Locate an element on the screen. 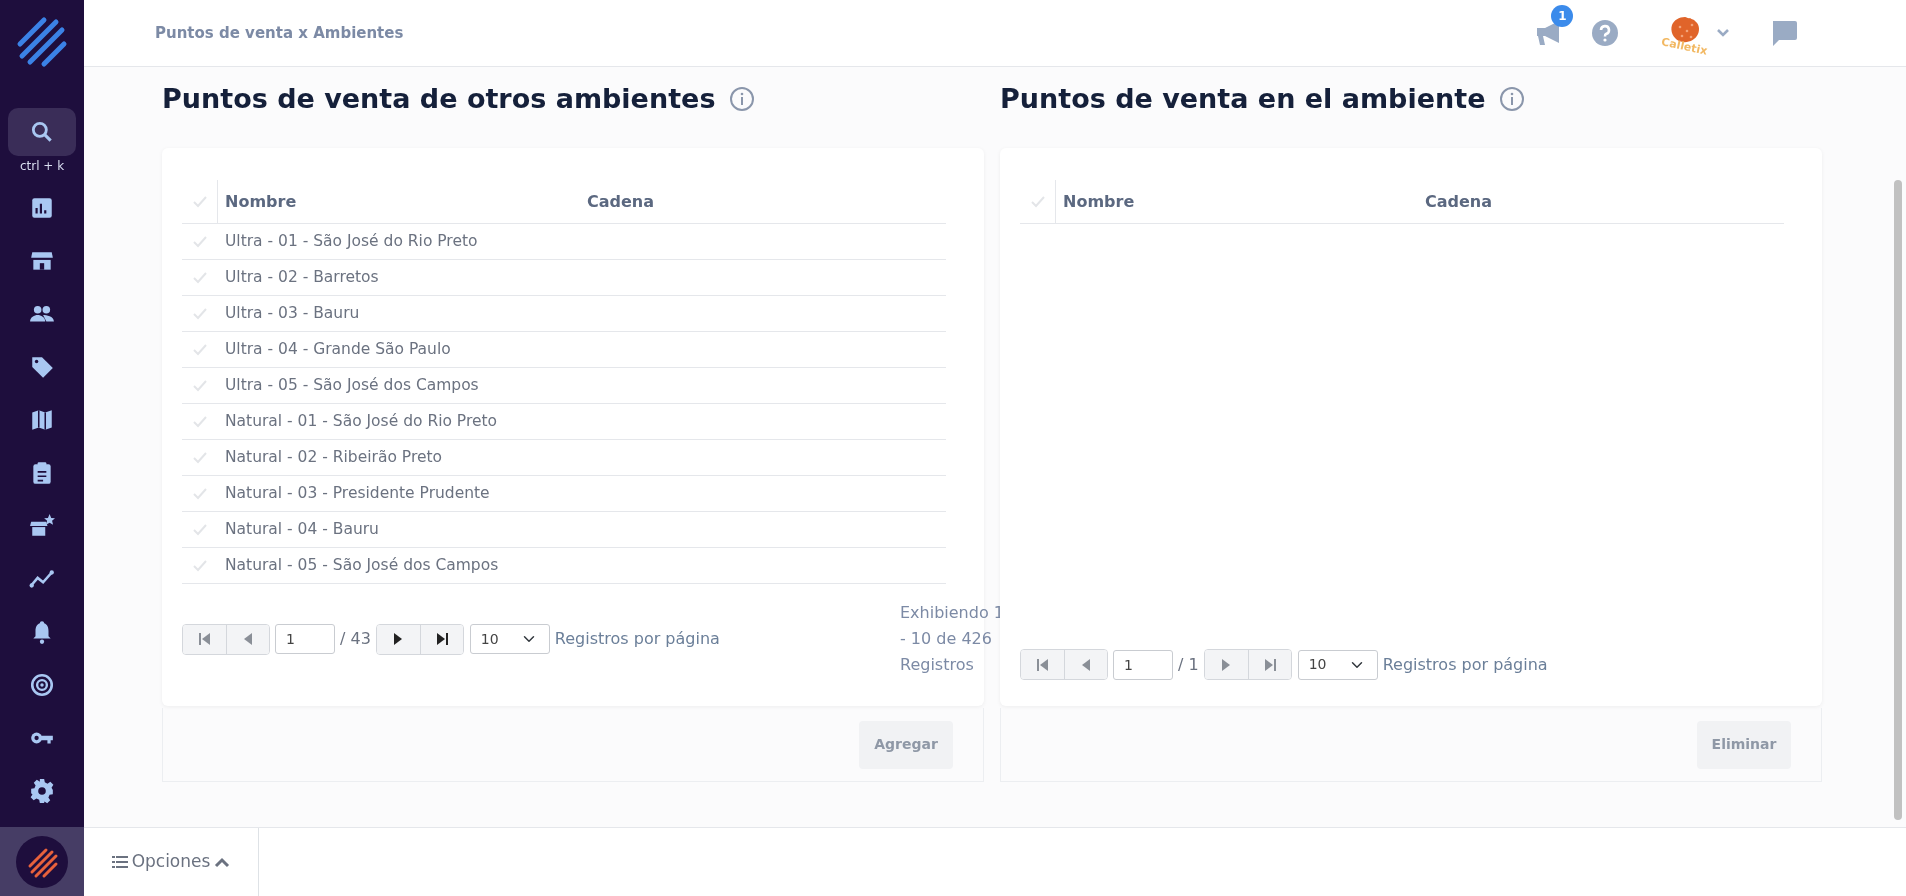 This screenshot has width=1906, height=896. page-total: / 1 is located at coordinates (1188, 664).